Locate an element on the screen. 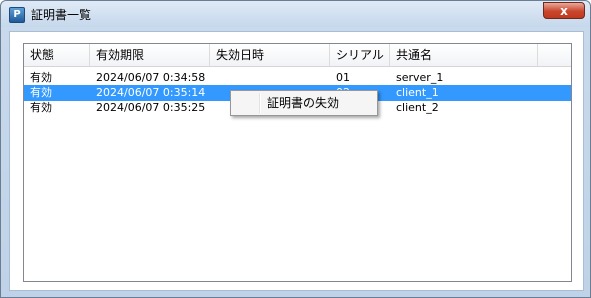 This screenshot has height=298, width=591. cell-common-name: server_1 is located at coordinates (420, 77).